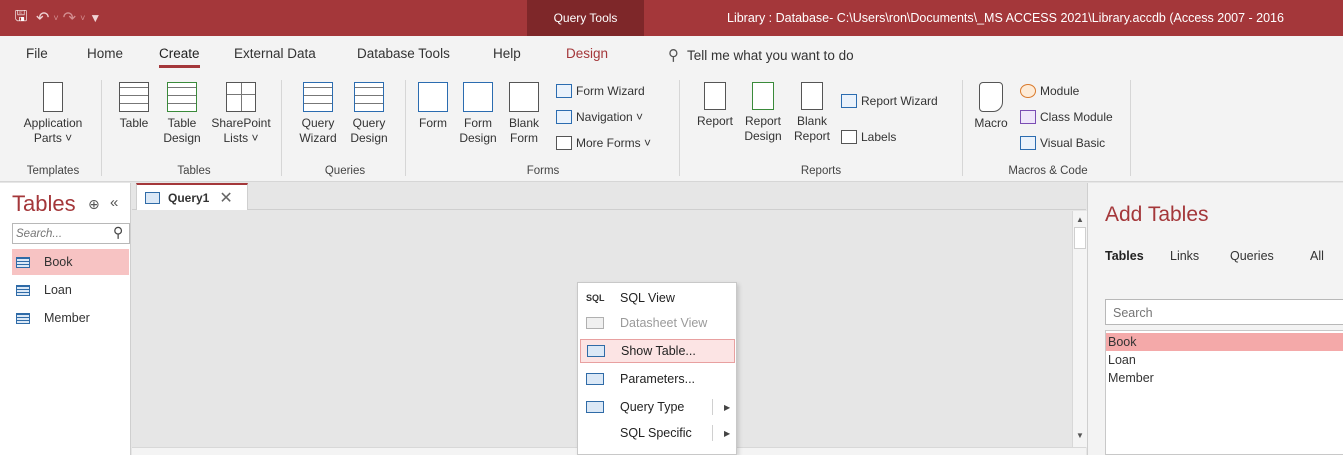 This screenshot has height=455, width=1343. I want to click on table-design-label-1: Table, so click(182, 123).